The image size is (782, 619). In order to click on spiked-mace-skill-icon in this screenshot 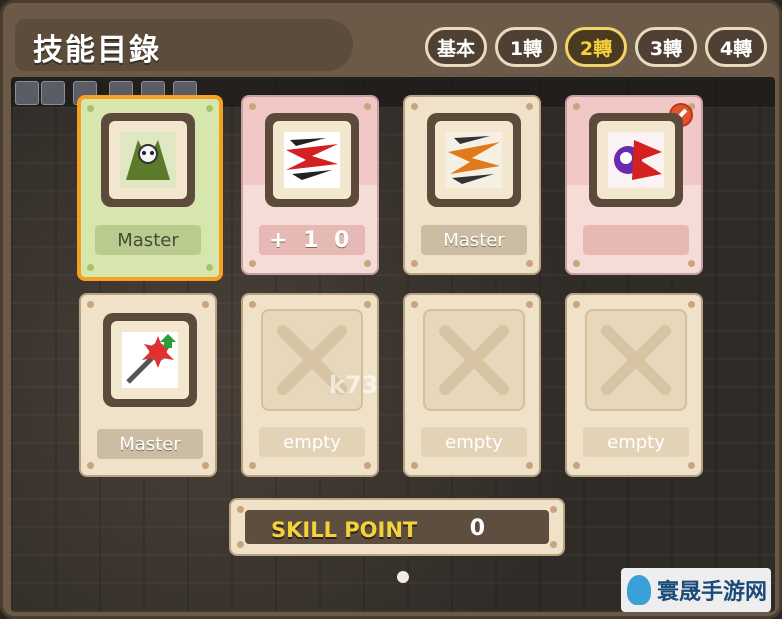, I will do `click(150, 360)`.